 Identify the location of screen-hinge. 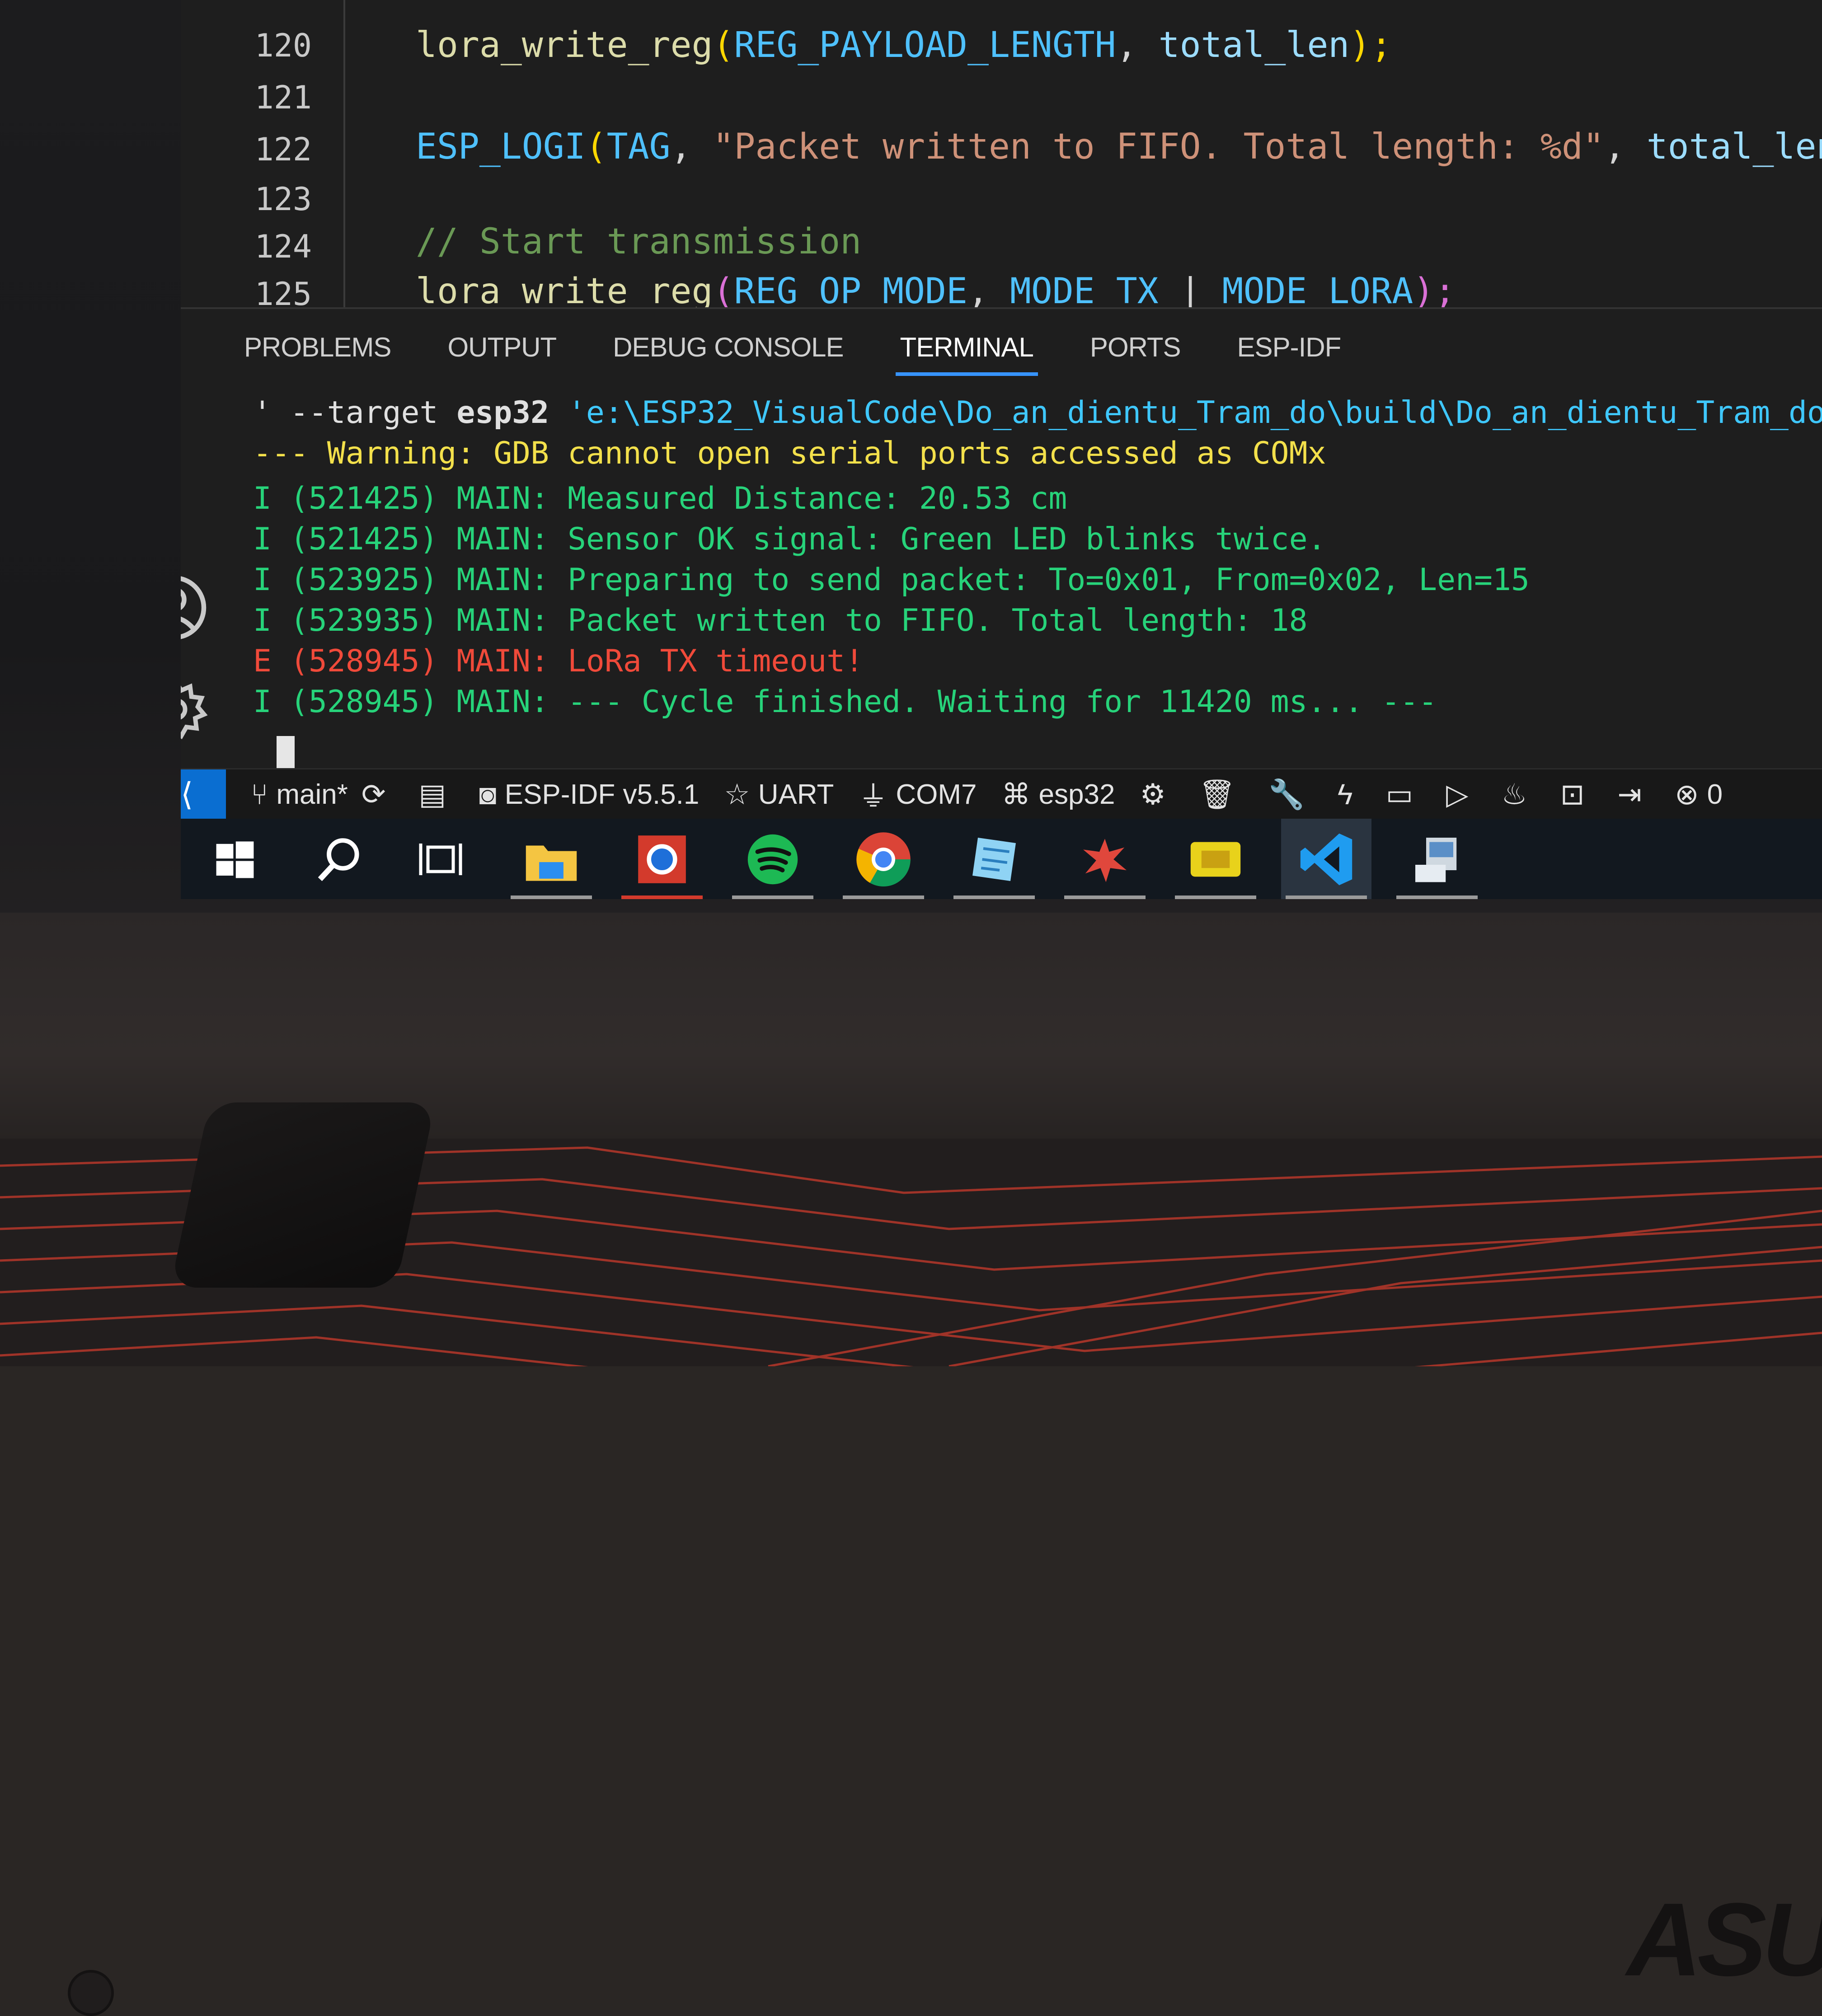
(303, 1195).